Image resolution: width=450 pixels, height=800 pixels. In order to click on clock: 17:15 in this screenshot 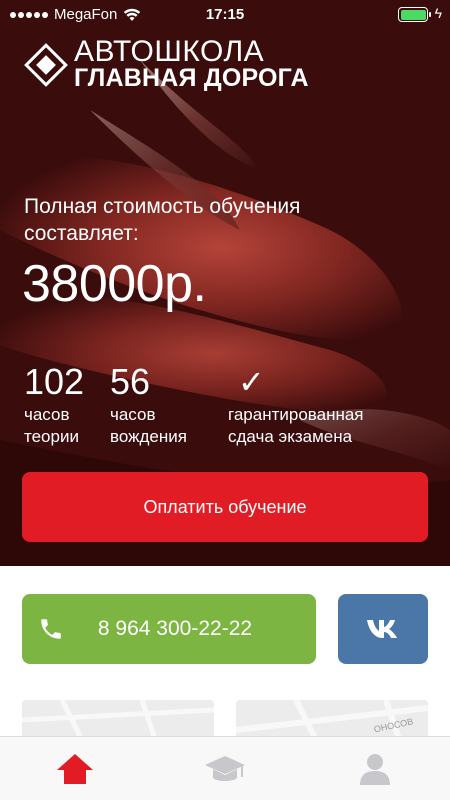, I will do `click(225, 14)`.